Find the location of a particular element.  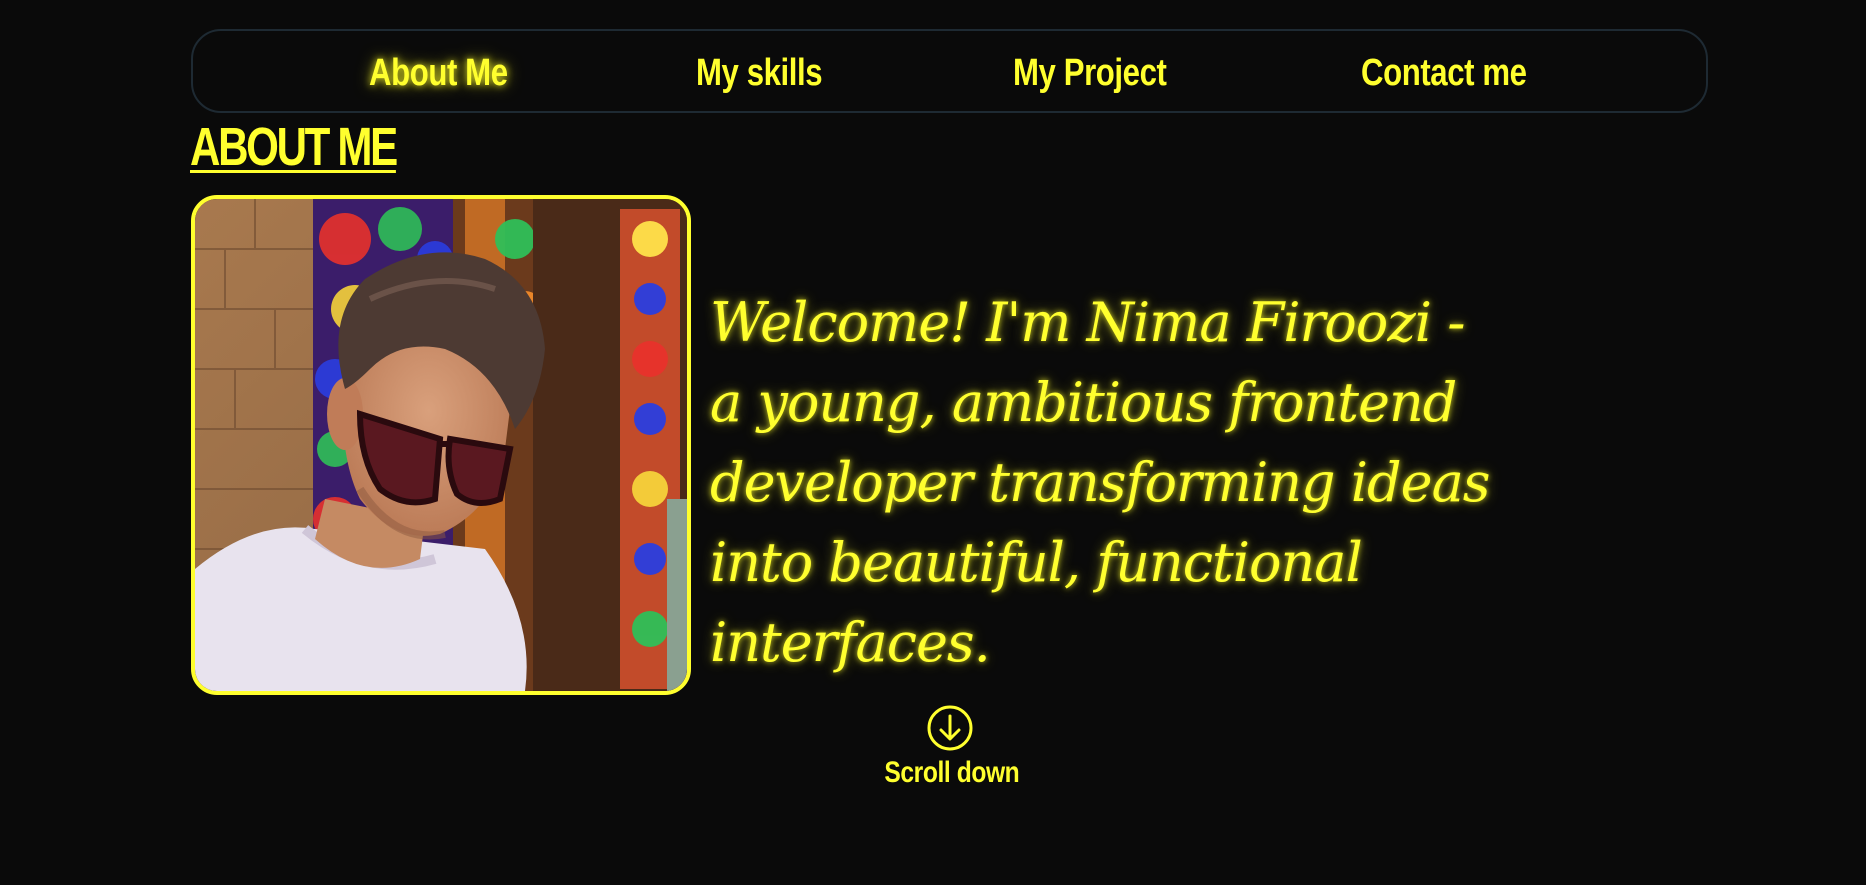

scroll-down-label: Scroll down is located at coordinates (952, 772).